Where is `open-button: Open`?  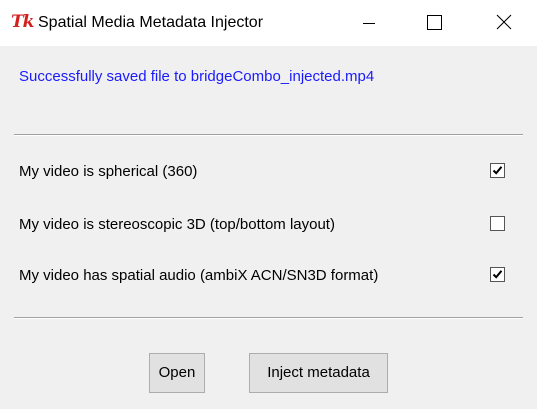
open-button: Open is located at coordinates (177, 373).